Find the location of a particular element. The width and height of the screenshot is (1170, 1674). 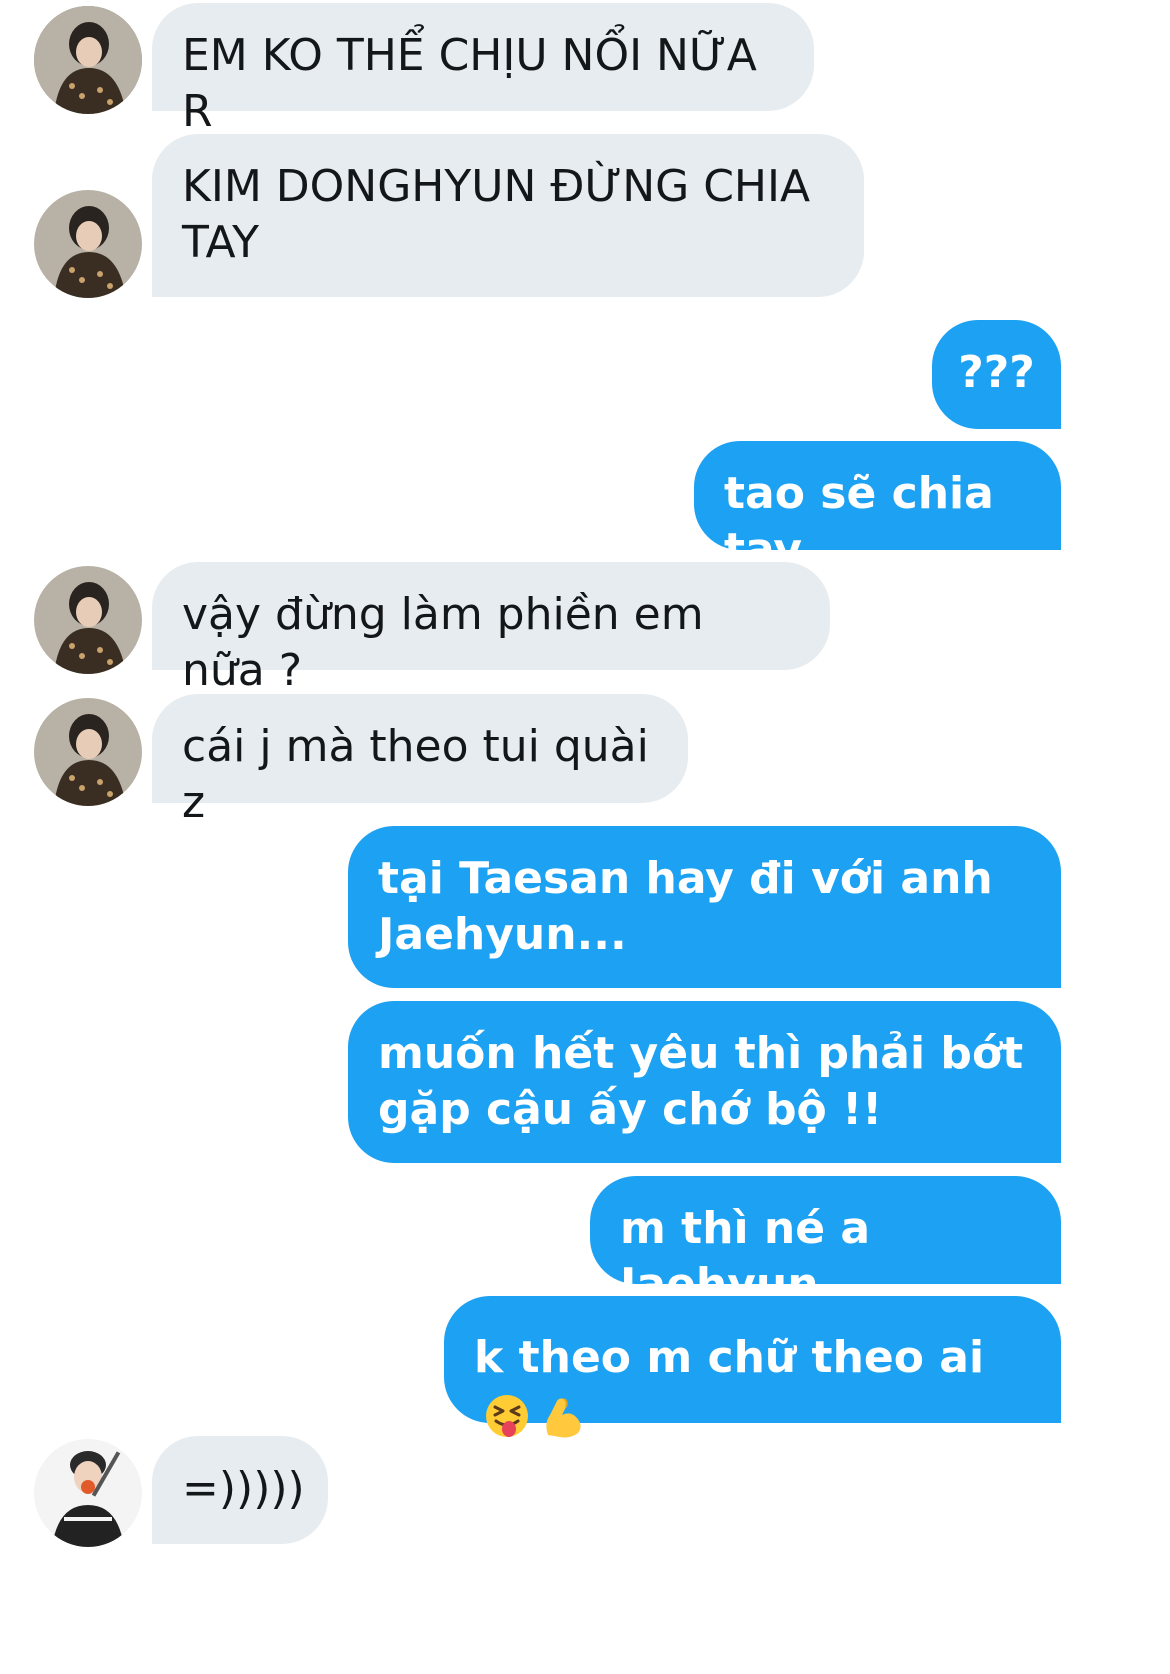

message-bubble: KIM DONGHYUN ĐỪNG CHIA TAY is located at coordinates (508, 215).